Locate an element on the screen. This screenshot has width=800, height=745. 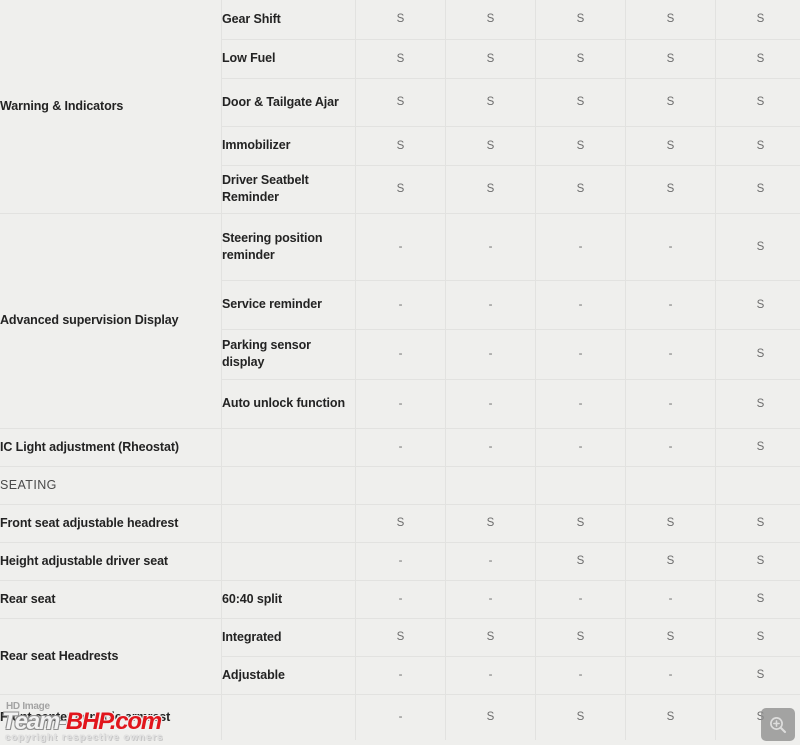
table-row: Rear seat 60:40 split - - - - S is located at coordinates (400, 598).